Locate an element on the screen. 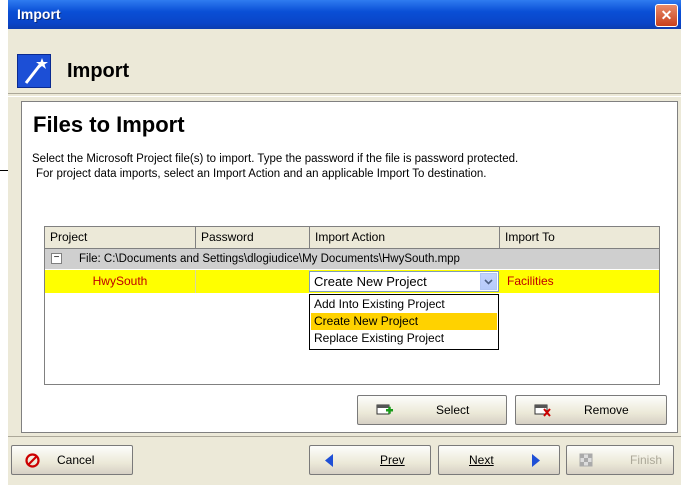 This screenshot has width=681, height=485. header-divider is located at coordinates (344, 95).